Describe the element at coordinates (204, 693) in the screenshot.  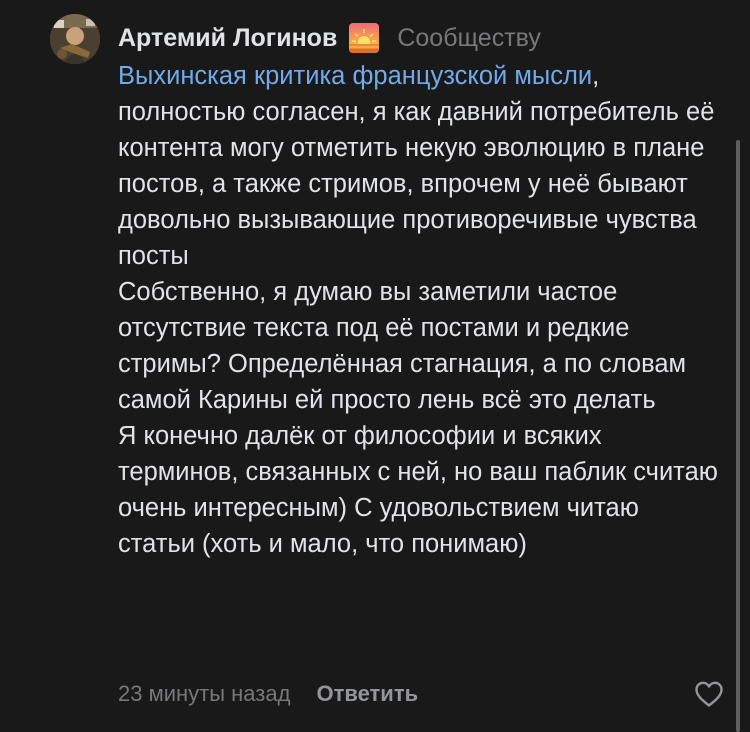
I see `timestamp: 23 минуты назад` at that location.